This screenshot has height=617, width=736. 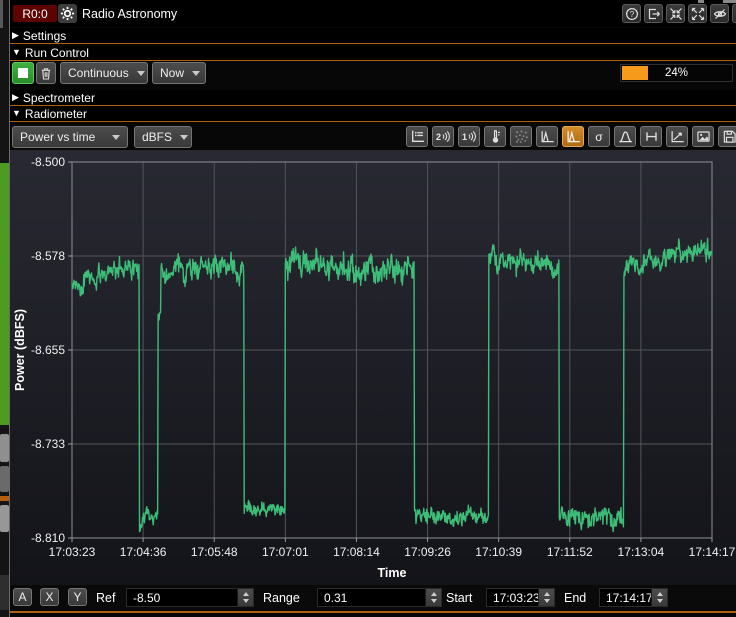 I want to click on autoscale-y-button: Y, so click(x=77, y=597).